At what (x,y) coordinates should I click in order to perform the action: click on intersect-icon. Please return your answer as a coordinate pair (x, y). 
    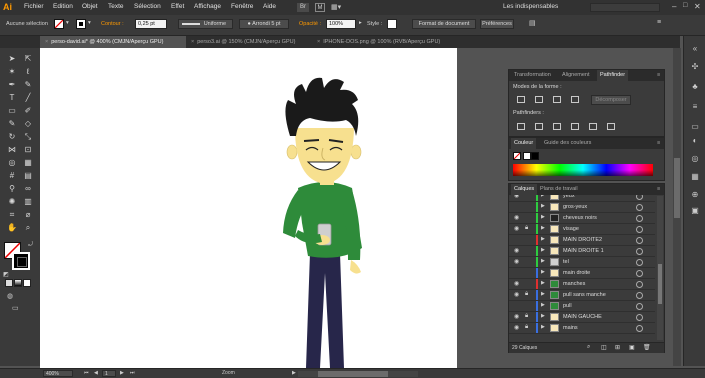
    Looking at the image, I should click on (557, 99).